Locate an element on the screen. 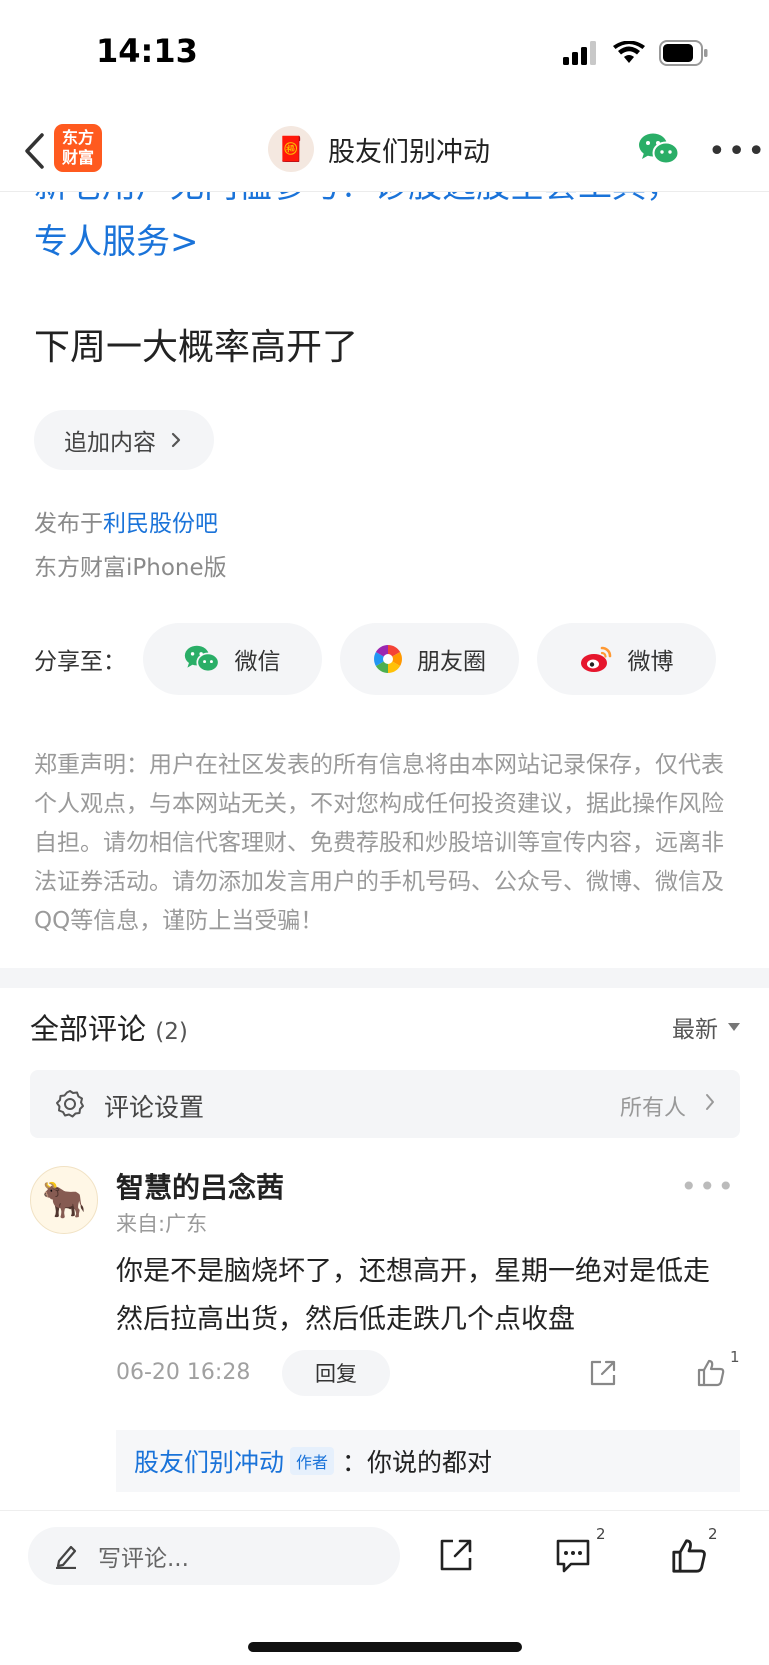  moments-icon is located at coordinates (388, 659).